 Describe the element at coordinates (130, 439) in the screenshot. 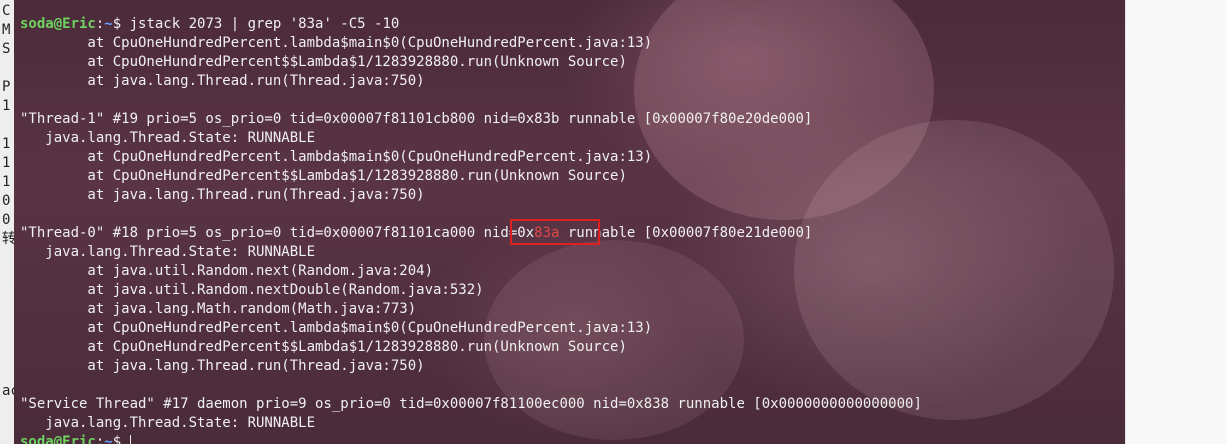

I see `text-cursor` at that location.